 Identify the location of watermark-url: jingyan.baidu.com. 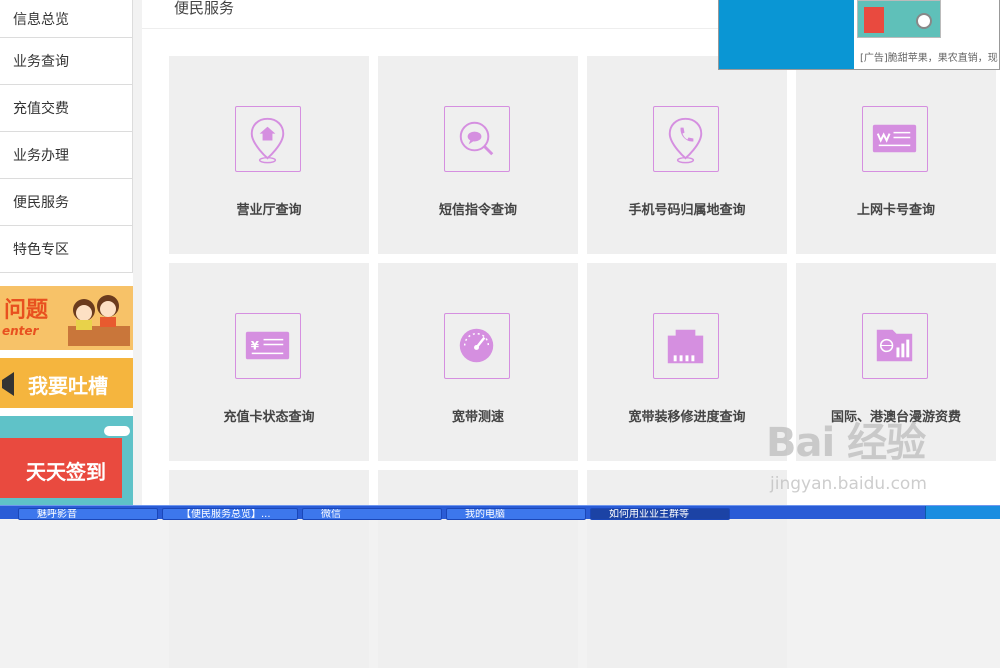
(848, 484).